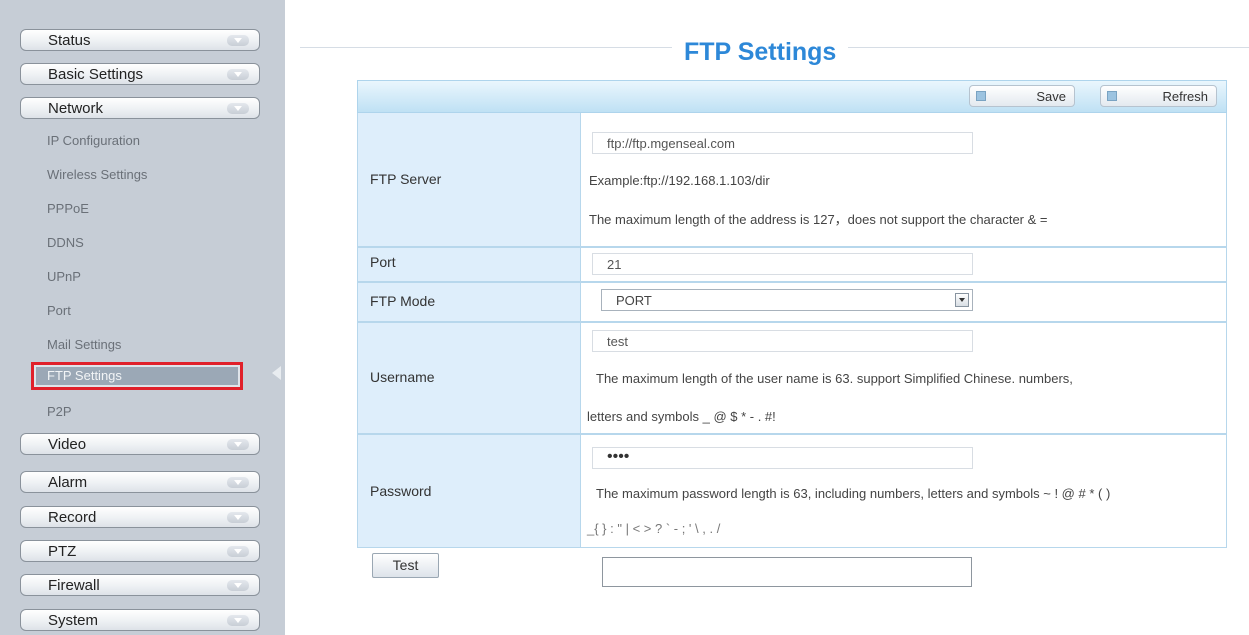 The height and width of the screenshot is (635, 1249). I want to click on ftp-mode-select: PORT, so click(787, 300).